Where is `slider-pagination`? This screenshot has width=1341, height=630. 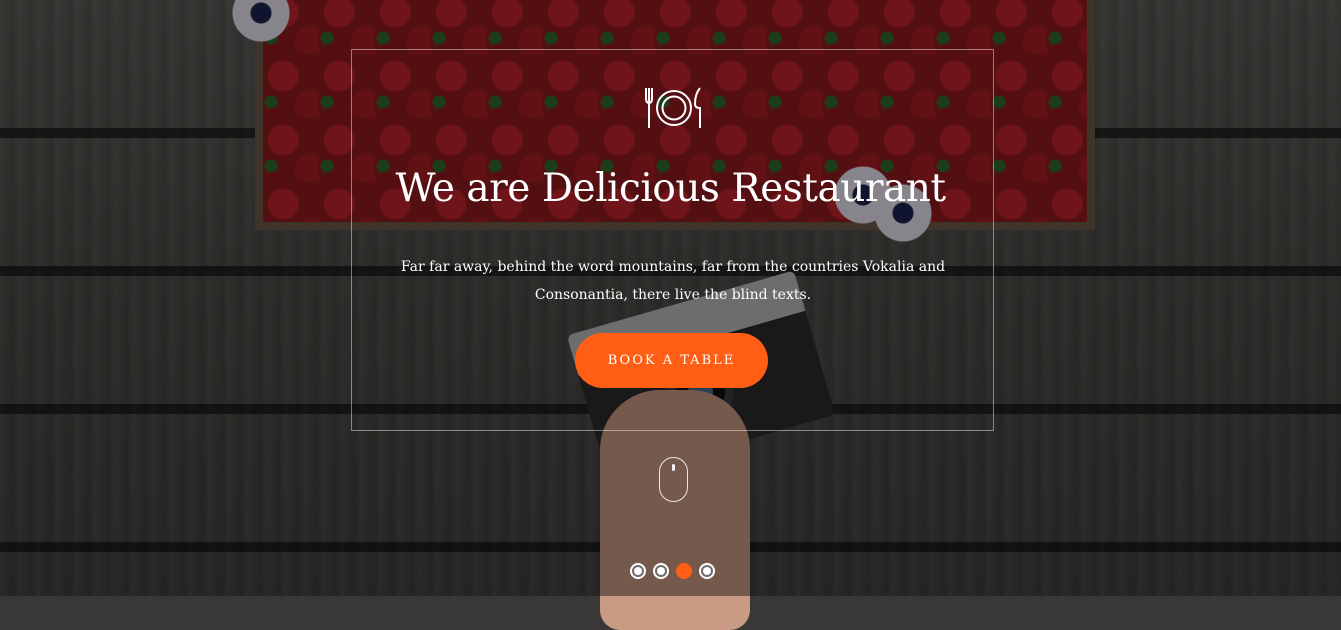 slider-pagination is located at coordinates (672, 571).